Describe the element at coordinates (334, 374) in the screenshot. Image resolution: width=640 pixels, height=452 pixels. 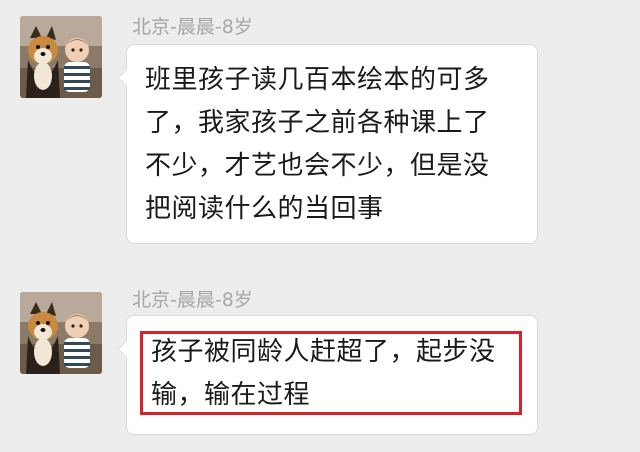
I see `message-text: 孩子被同龄人赶超了，起步没 输，输在过程` at that location.